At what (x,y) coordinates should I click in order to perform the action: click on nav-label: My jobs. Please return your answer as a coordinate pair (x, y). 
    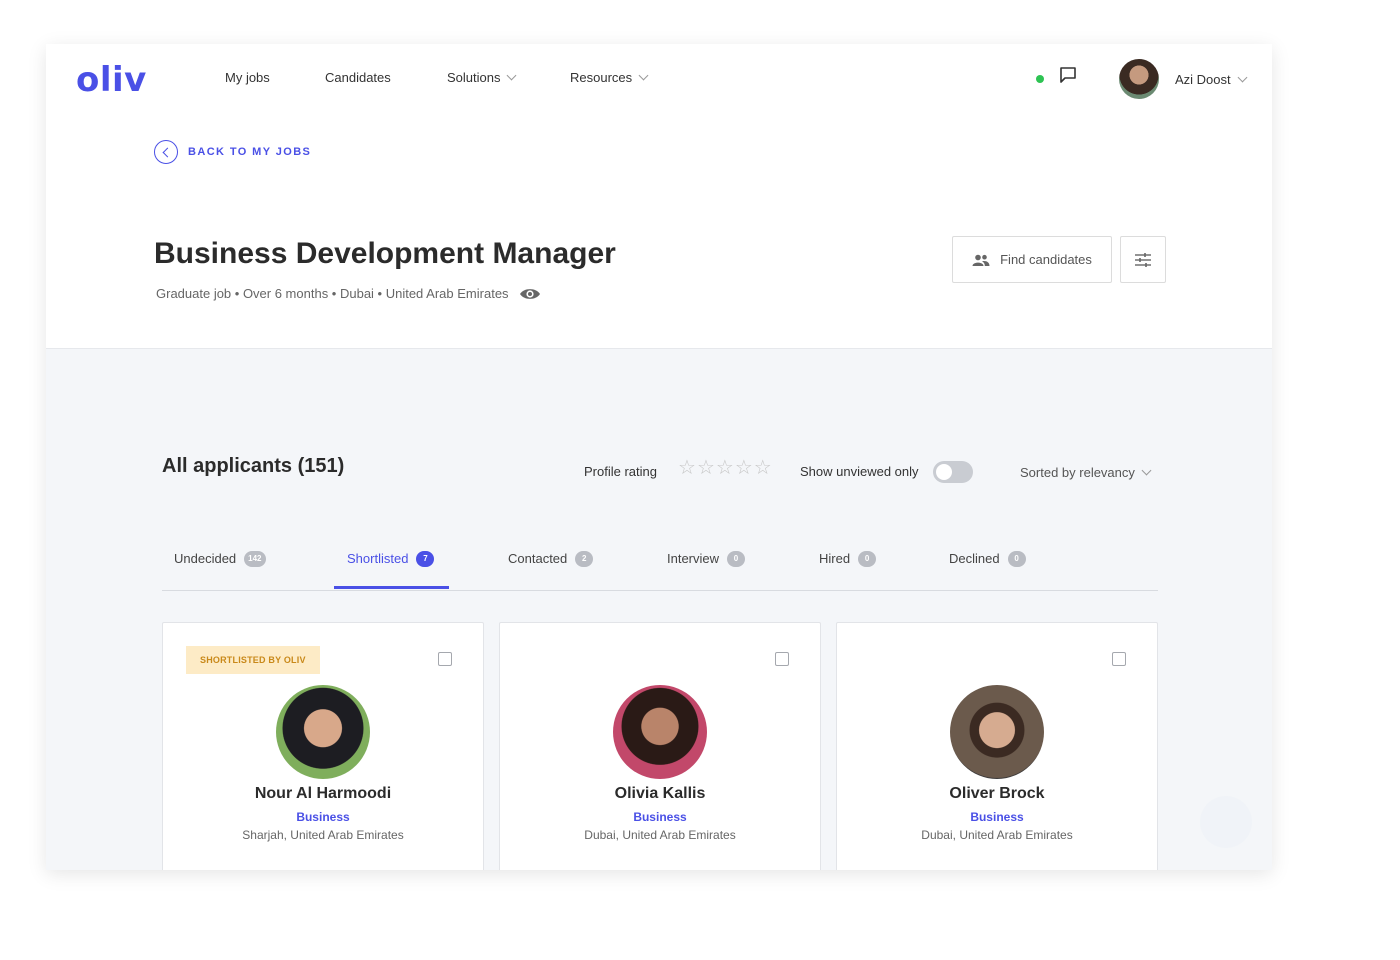
    Looking at the image, I should click on (247, 77).